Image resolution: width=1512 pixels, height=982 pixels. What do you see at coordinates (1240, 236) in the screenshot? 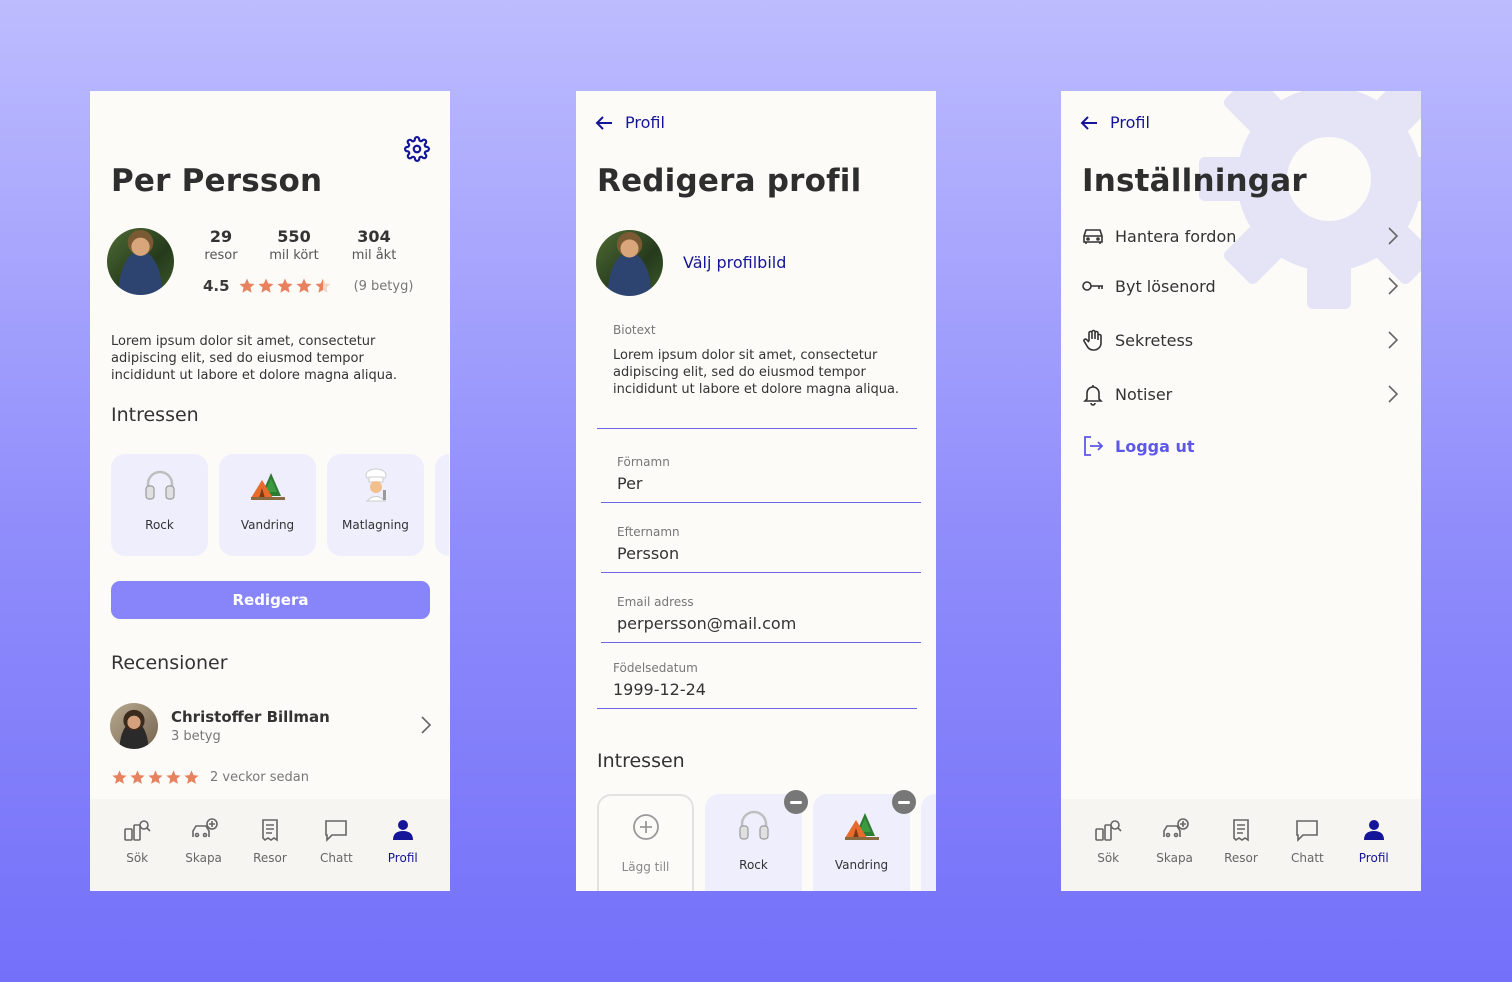
I see `settings-item-vehicles: Hantera fordon` at bounding box center [1240, 236].